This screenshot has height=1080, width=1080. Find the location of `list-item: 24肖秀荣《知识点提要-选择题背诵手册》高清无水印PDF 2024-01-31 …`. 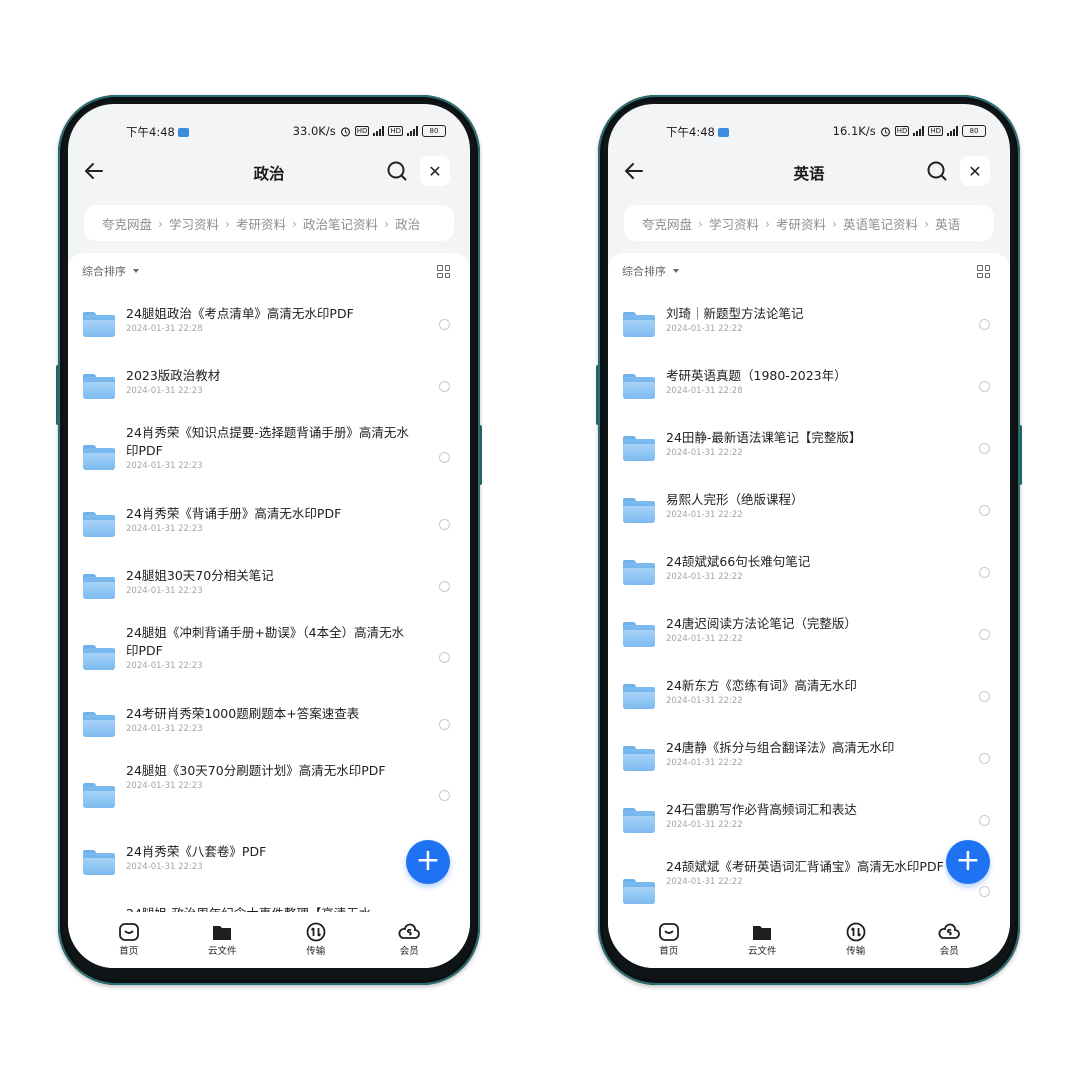

list-item: 24肖秀荣《知识点提要-选择题背诵手册》高清无水印PDF 2024-01-31 … is located at coordinates (269, 456).